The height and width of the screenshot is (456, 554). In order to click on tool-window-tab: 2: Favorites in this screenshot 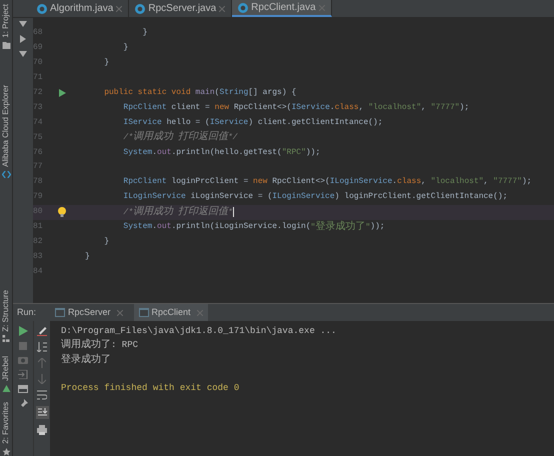, I will do `click(6, 423)`.